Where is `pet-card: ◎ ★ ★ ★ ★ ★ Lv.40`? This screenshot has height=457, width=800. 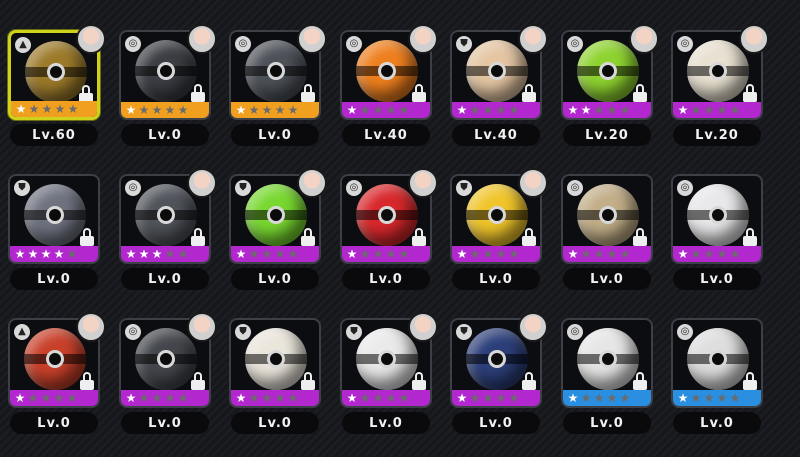 pet-card: ◎ ★ ★ ★ ★ ★ Lv.40 is located at coordinates (388, 87).